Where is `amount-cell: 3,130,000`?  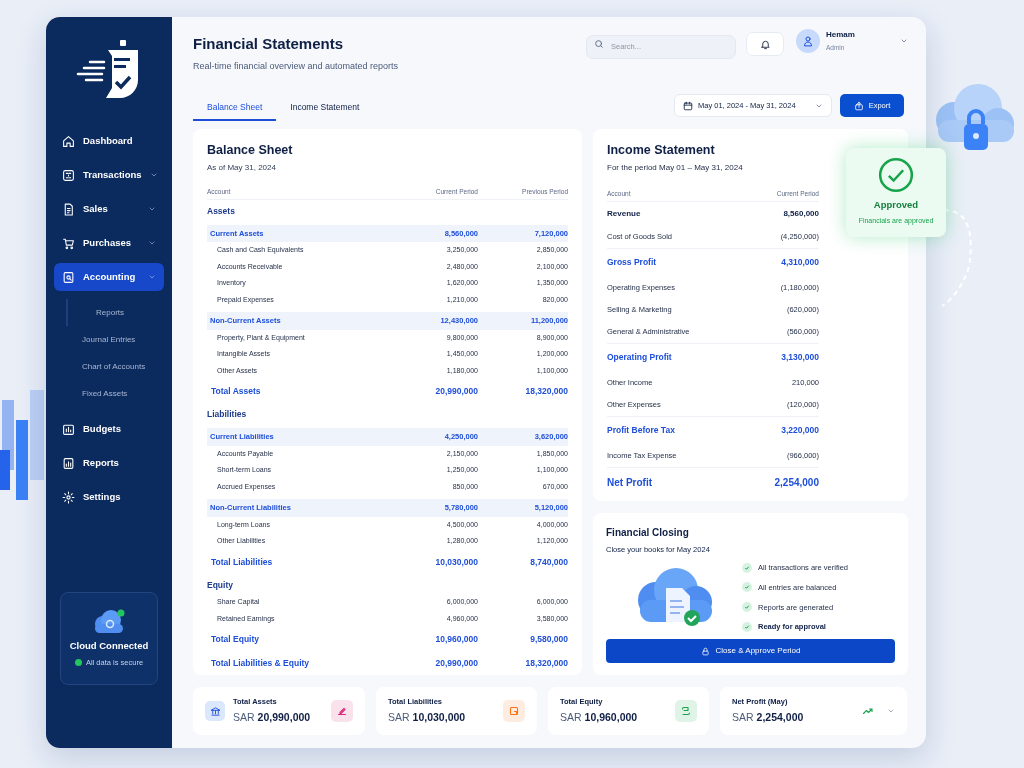
amount-cell: 3,130,000 is located at coordinates (800, 358).